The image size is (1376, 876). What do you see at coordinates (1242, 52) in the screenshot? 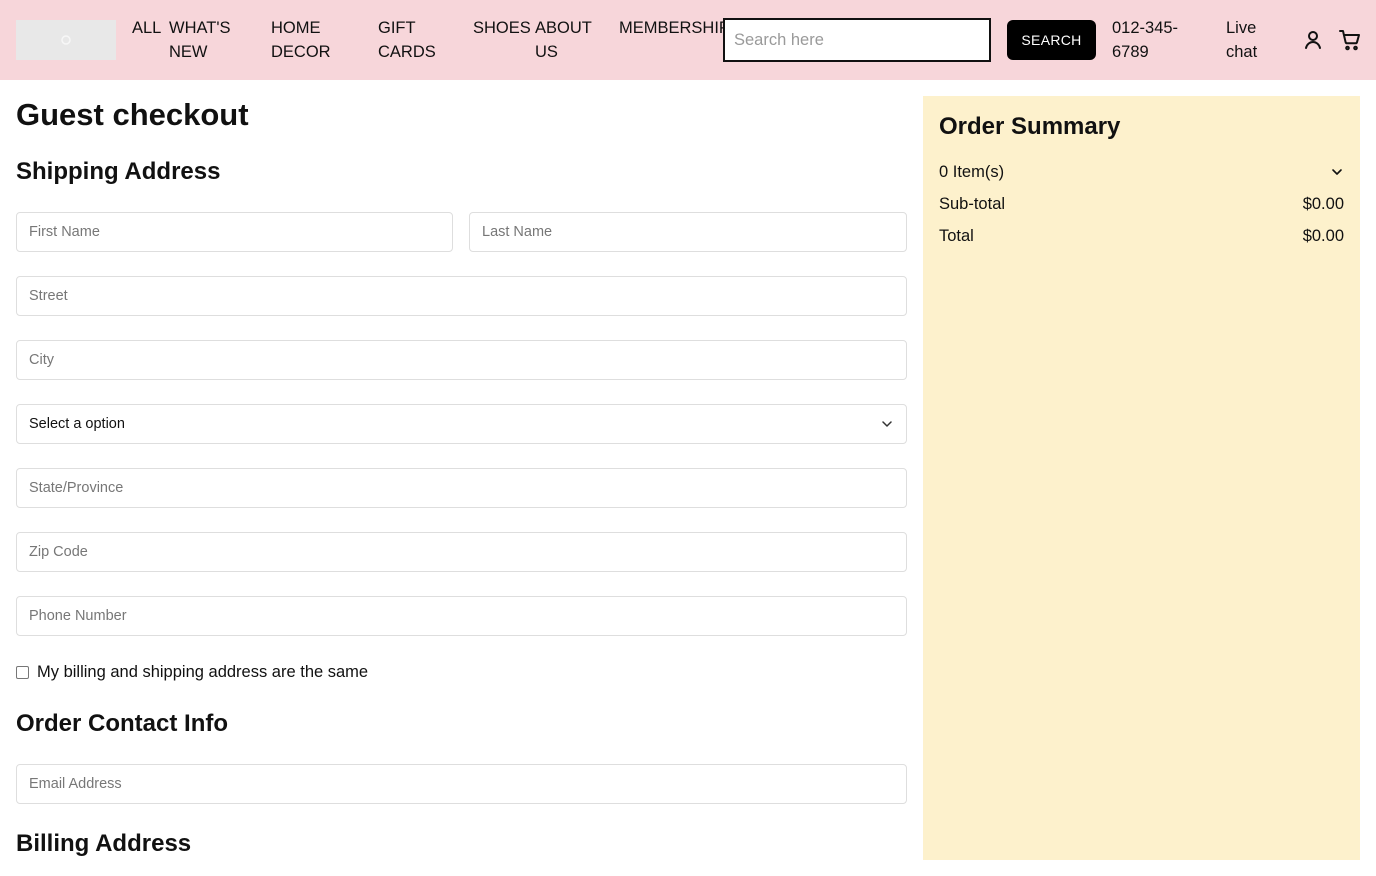
I see `live-chat-line-2: chat` at bounding box center [1242, 52].